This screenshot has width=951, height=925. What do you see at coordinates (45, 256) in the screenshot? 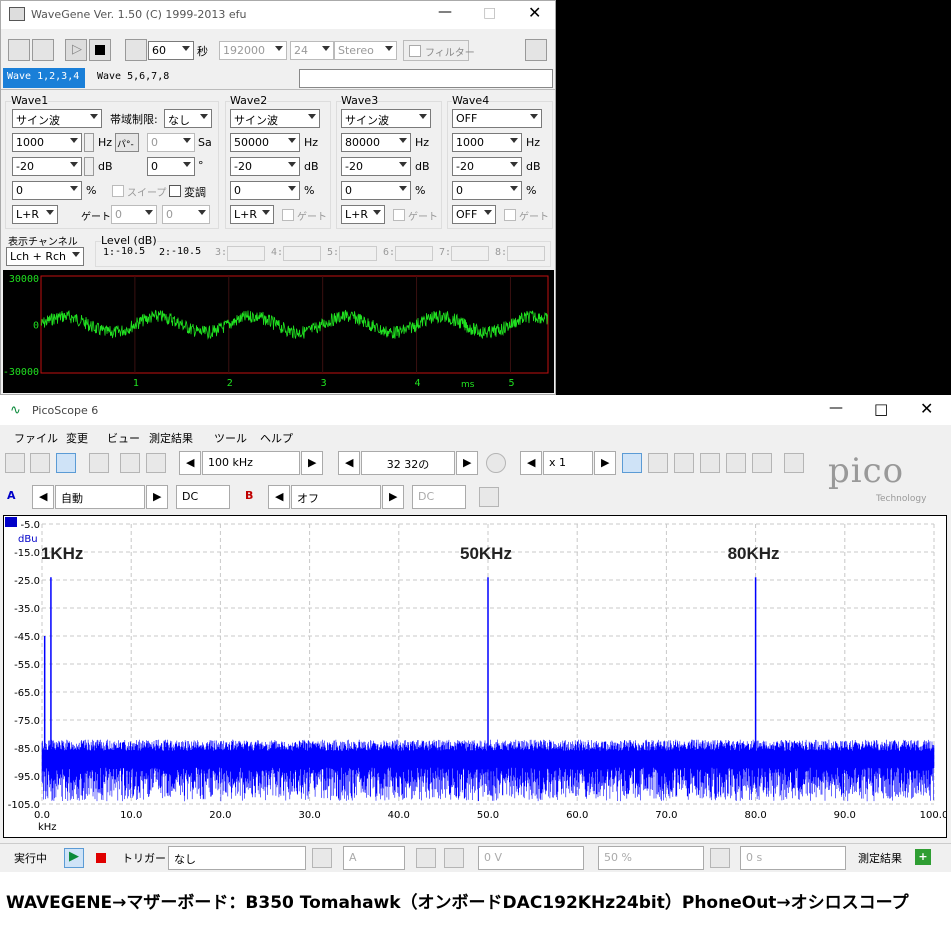
I see `display-channel-select: Lch + Rch` at bounding box center [45, 256].